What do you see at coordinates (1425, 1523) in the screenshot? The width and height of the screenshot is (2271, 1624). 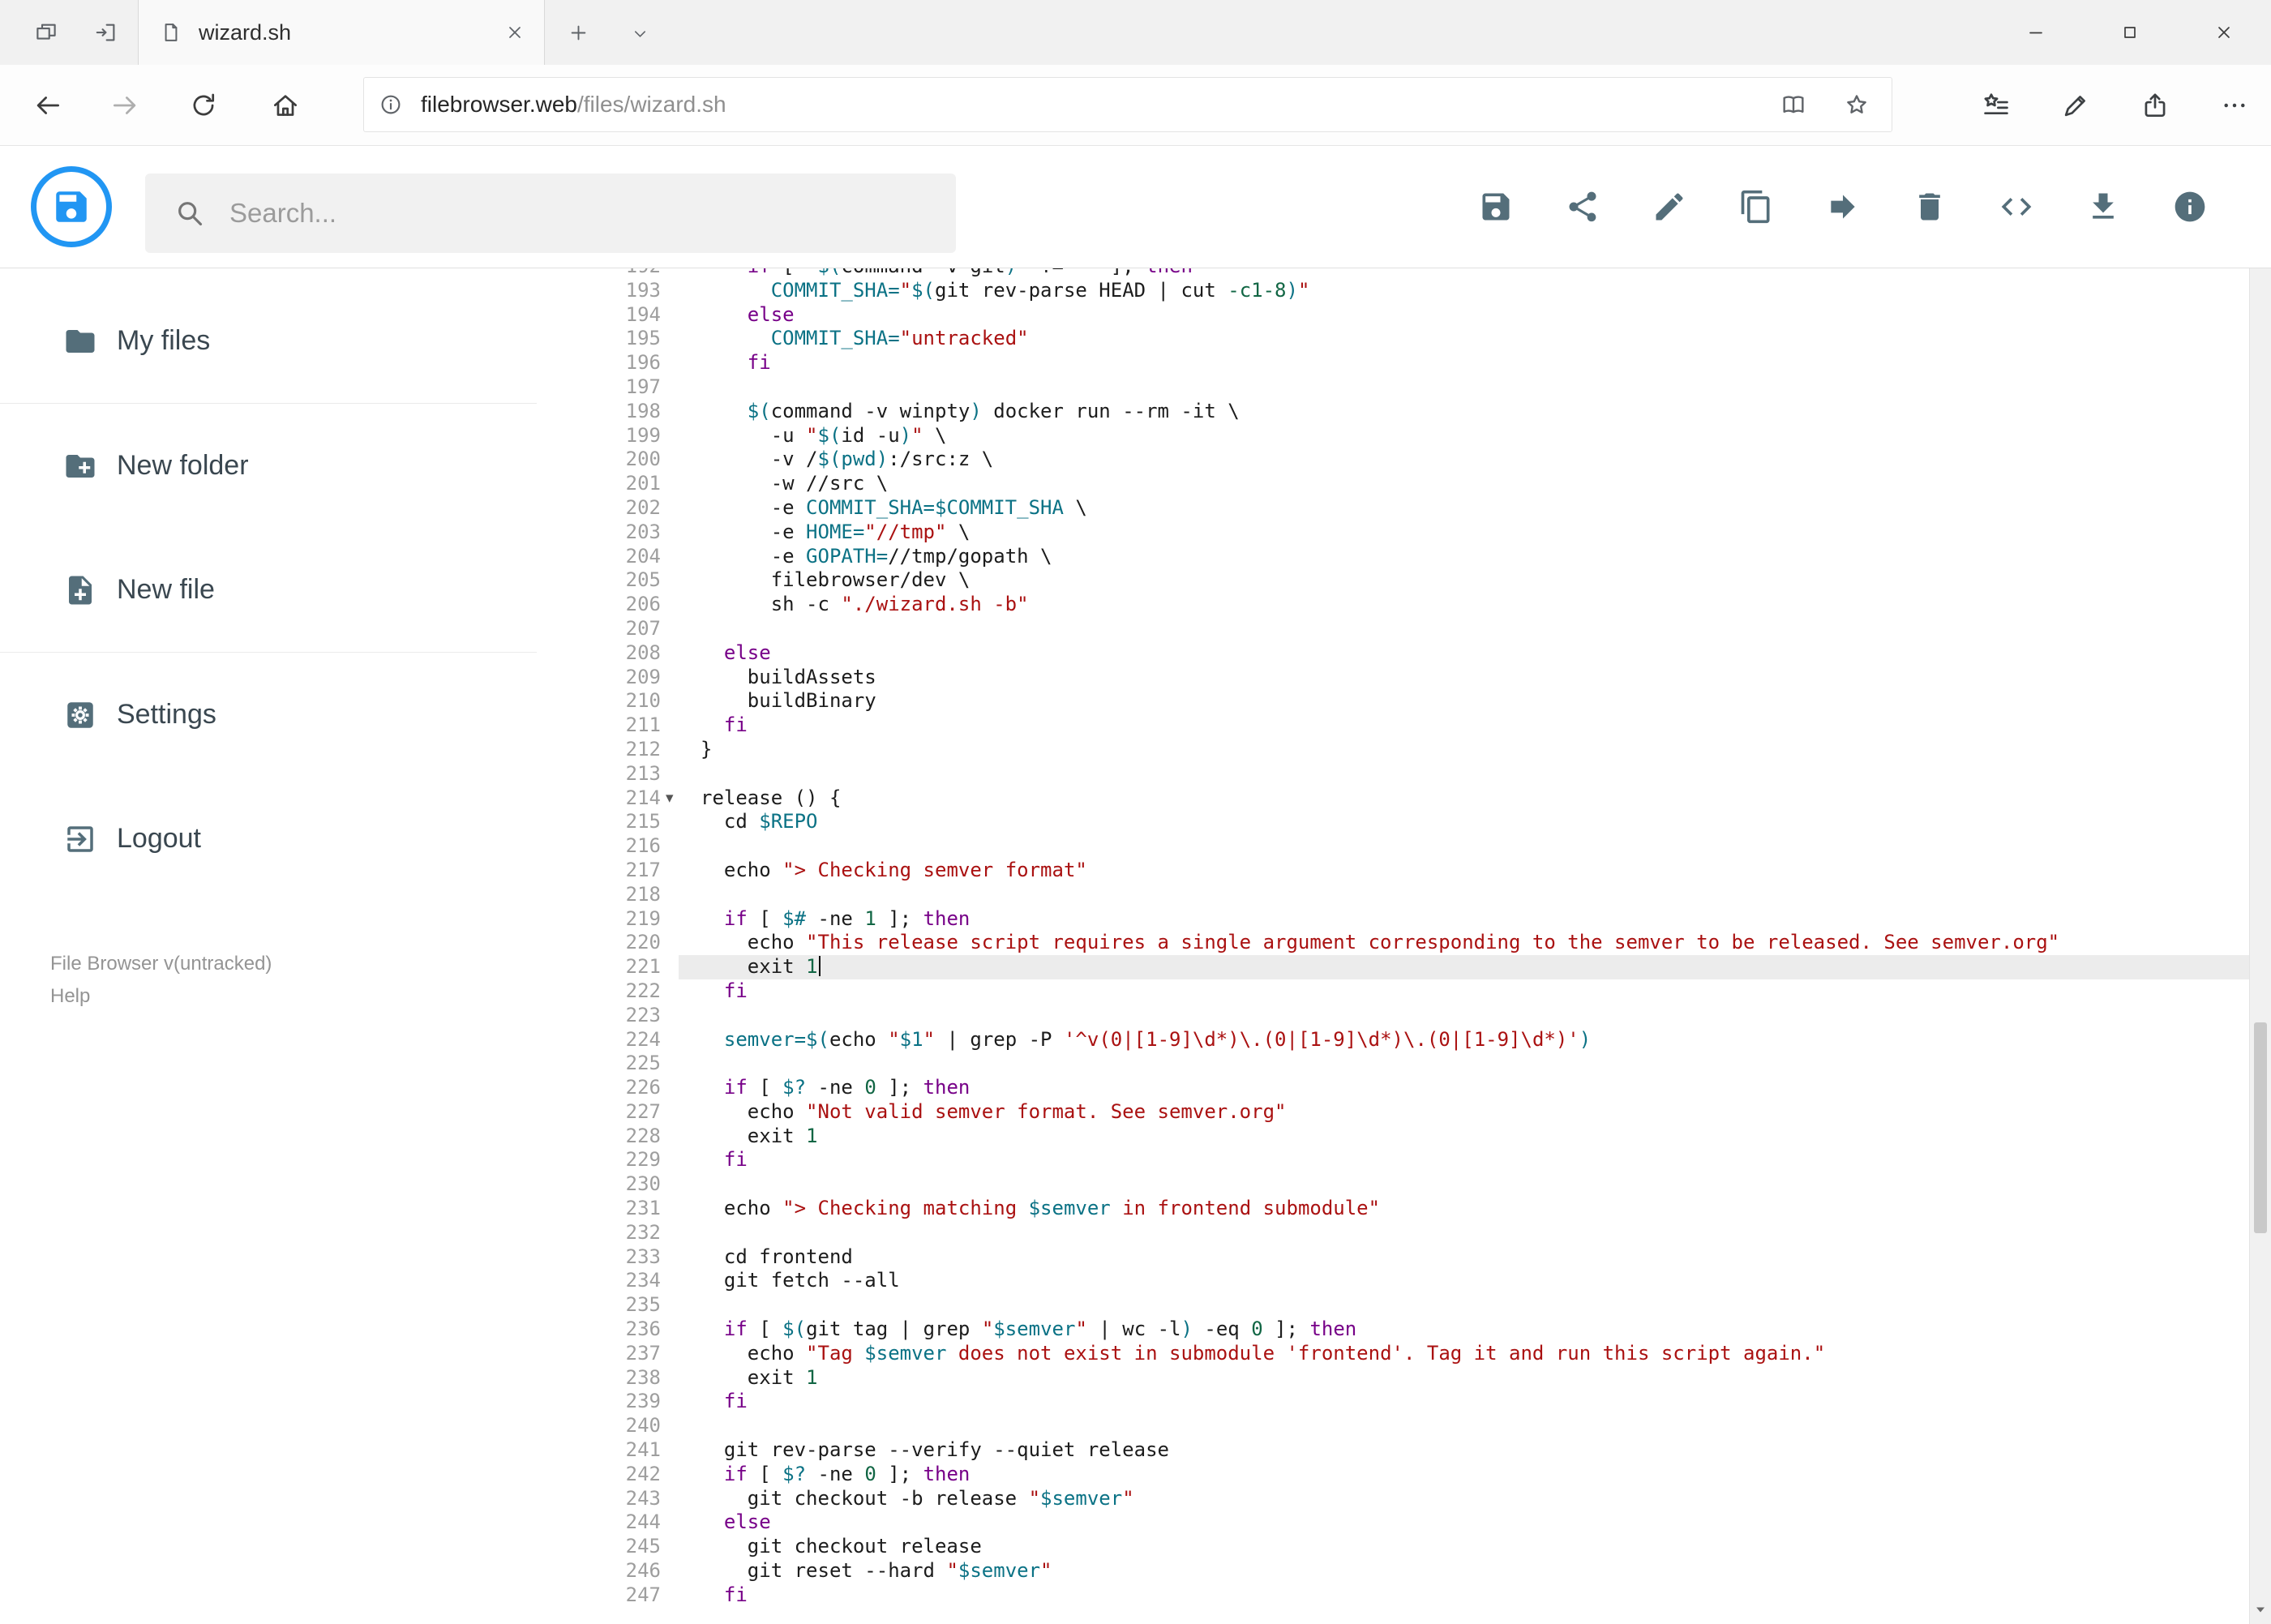 I see `code-line-244: 244 else` at bounding box center [1425, 1523].